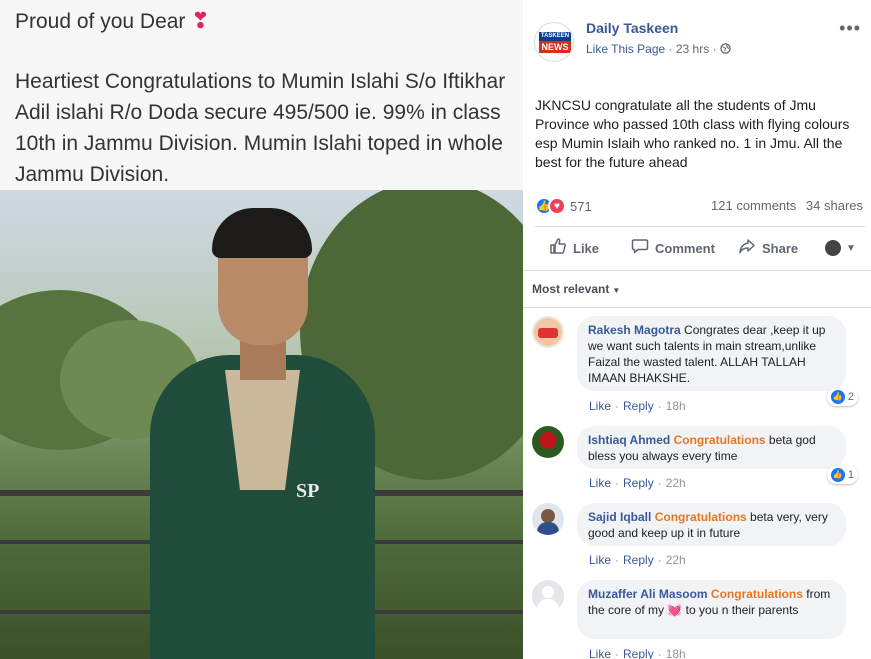  What do you see at coordinates (555, 47) in the screenshot?
I see `avatar-logo-bottom: NEWS` at bounding box center [555, 47].